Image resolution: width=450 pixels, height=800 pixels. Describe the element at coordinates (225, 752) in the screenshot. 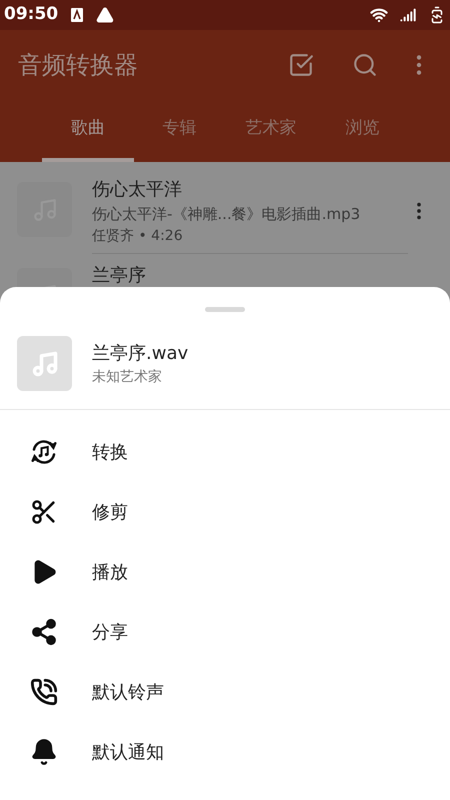

I see `menu-item: 默认通知` at that location.